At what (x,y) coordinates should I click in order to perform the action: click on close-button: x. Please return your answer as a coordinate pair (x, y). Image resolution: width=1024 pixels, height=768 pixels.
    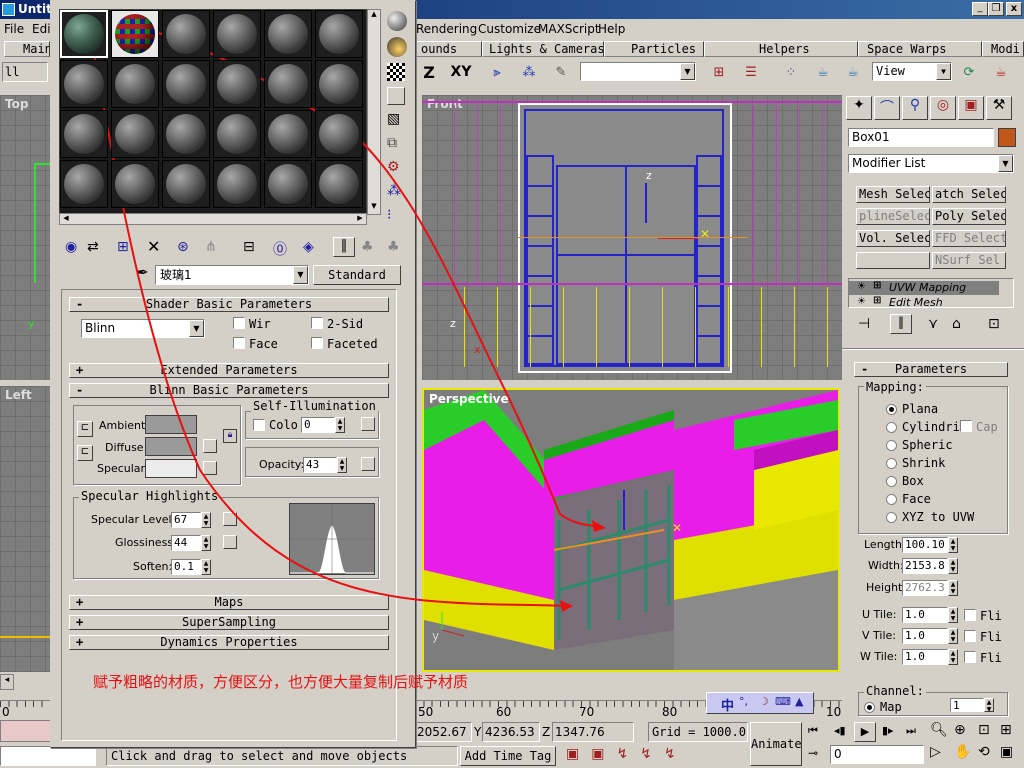
    Looking at the image, I should click on (1014, 9).